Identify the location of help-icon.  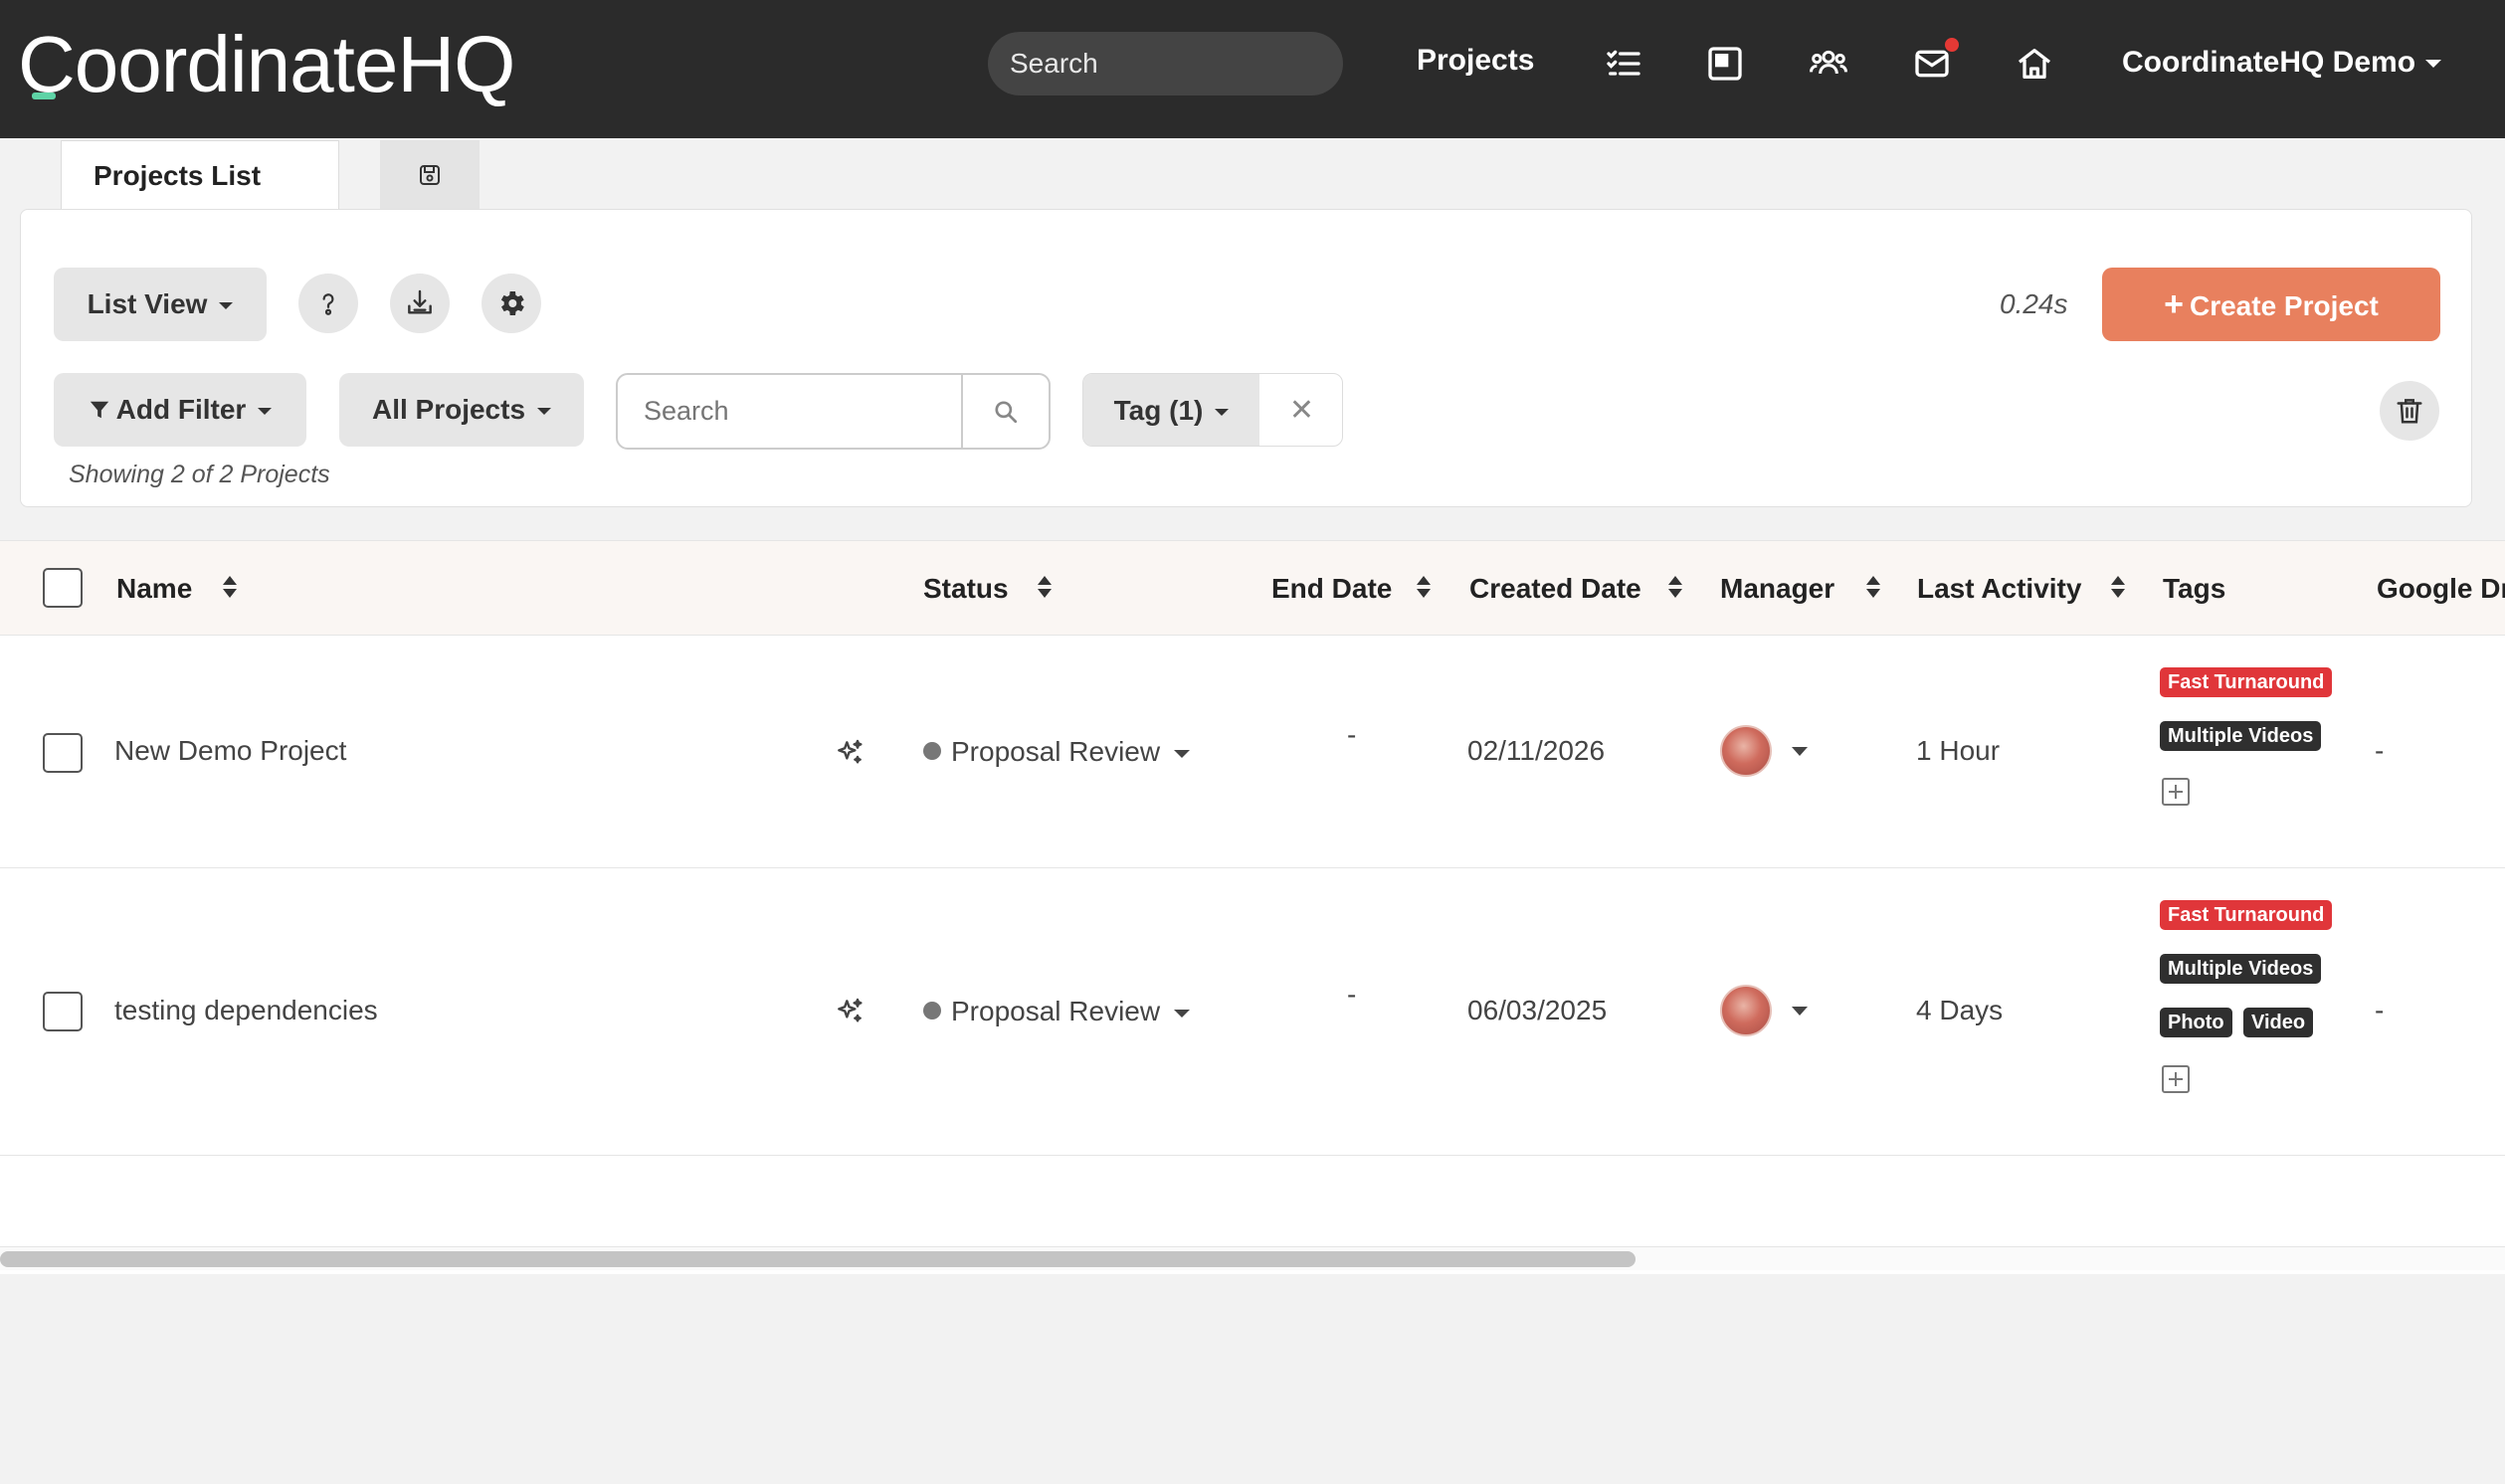
(328, 304).